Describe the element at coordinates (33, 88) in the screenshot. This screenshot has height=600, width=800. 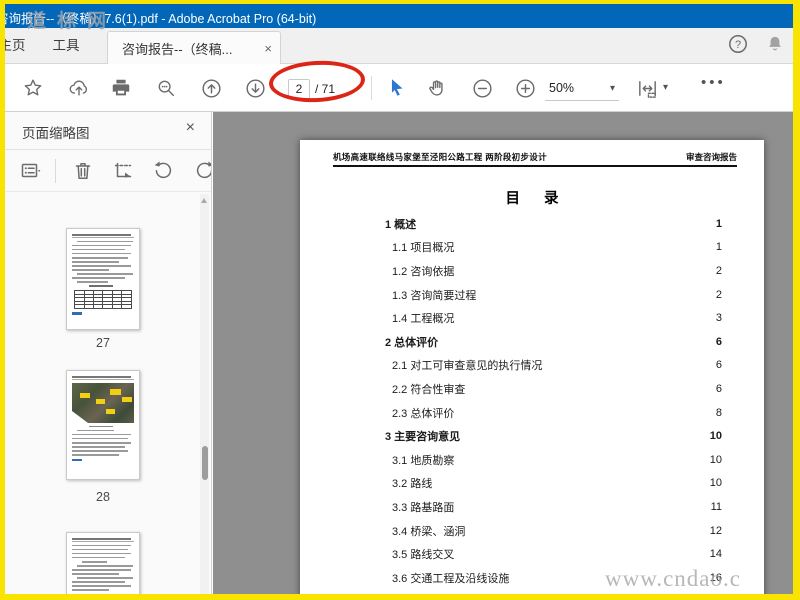
I see `star-favorites-icon` at that location.